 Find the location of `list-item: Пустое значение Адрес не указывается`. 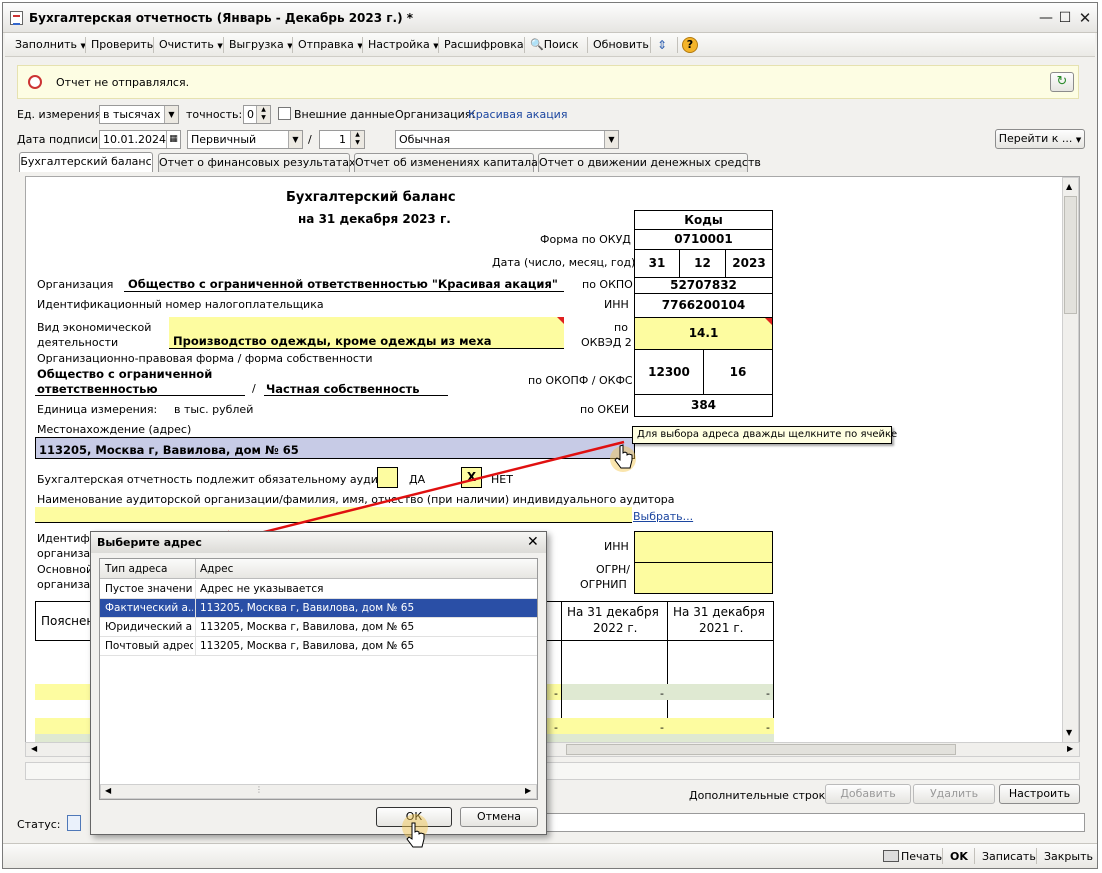

list-item: Пустое значение Адрес не указывается is located at coordinates (318, 589).